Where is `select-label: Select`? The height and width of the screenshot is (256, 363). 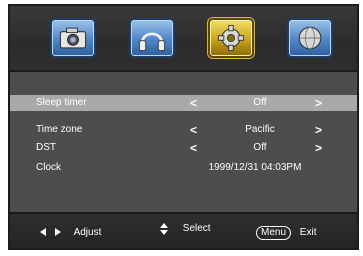
select-label: Select is located at coordinates (196, 228).